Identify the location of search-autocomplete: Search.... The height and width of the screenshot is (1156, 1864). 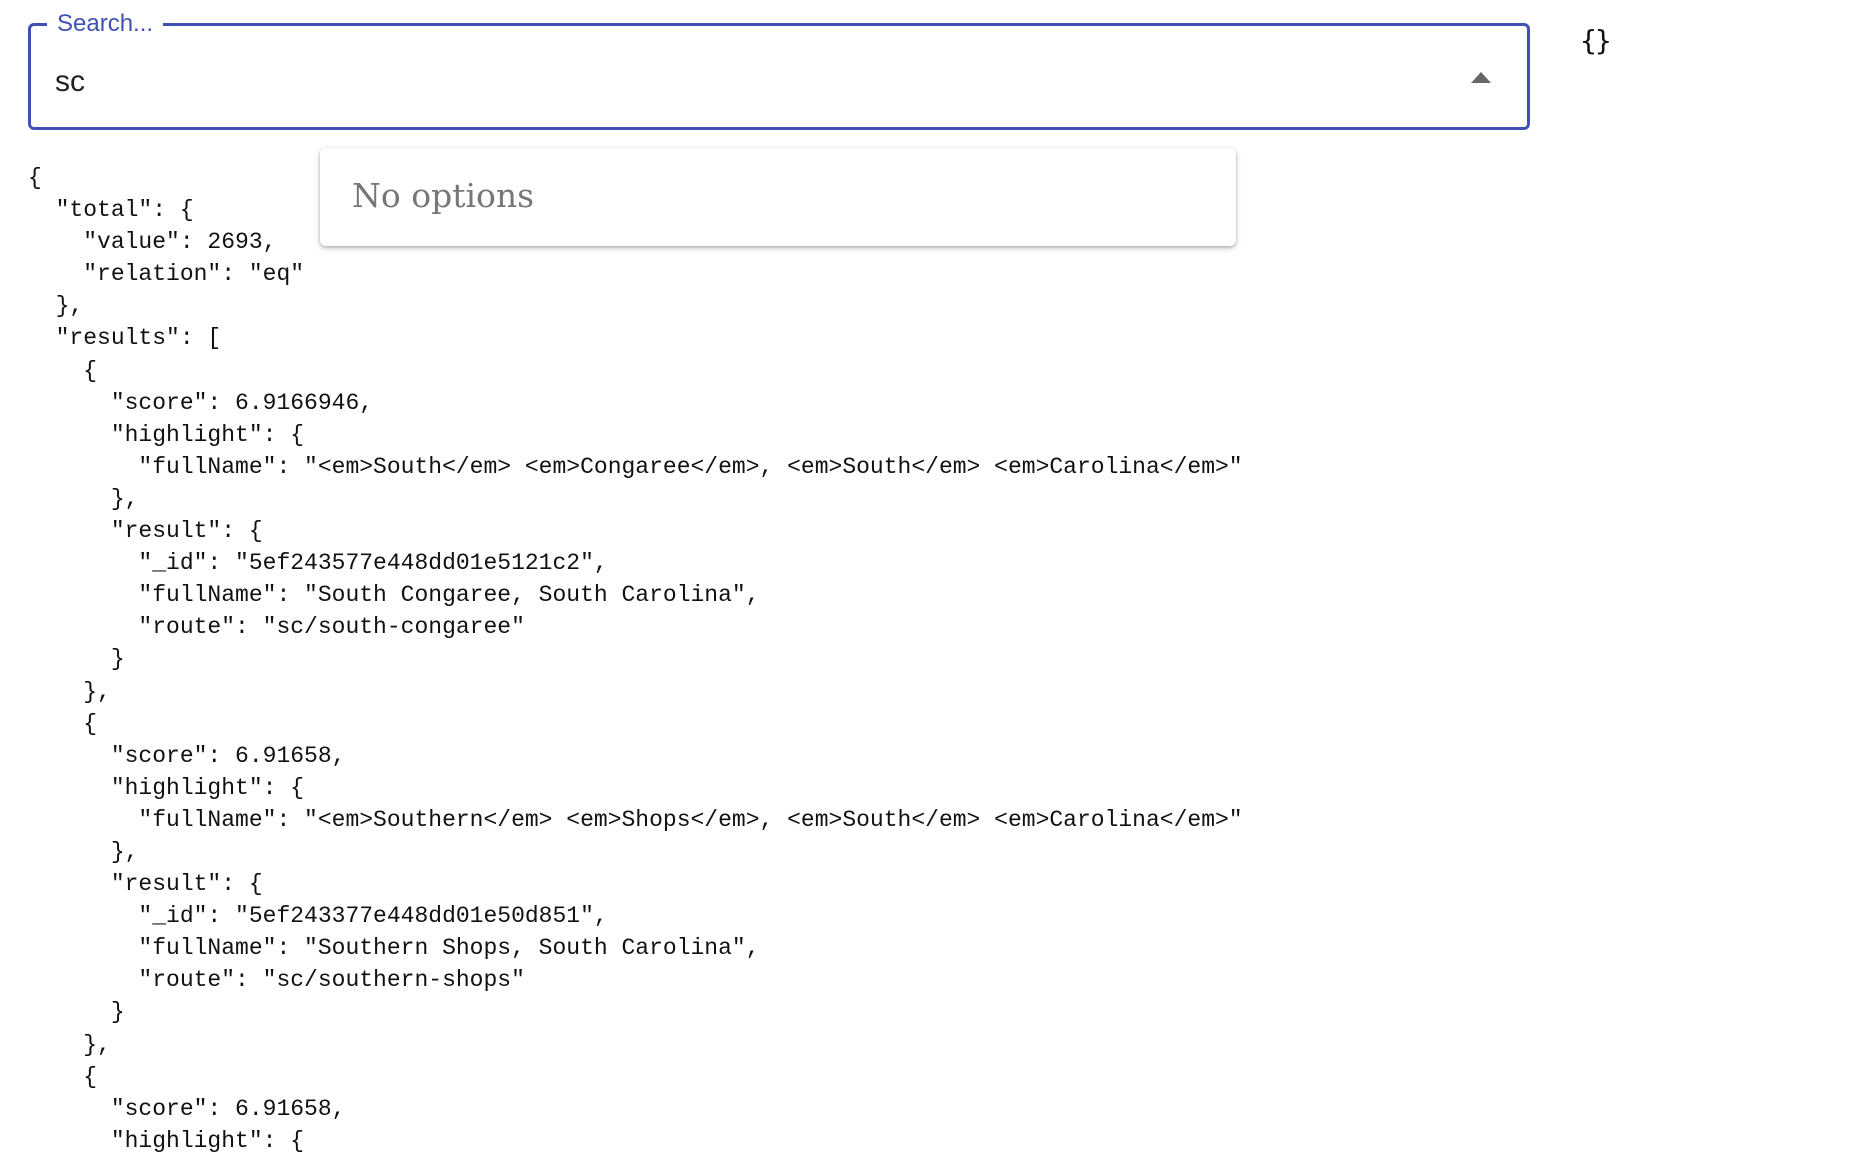
(779, 70).